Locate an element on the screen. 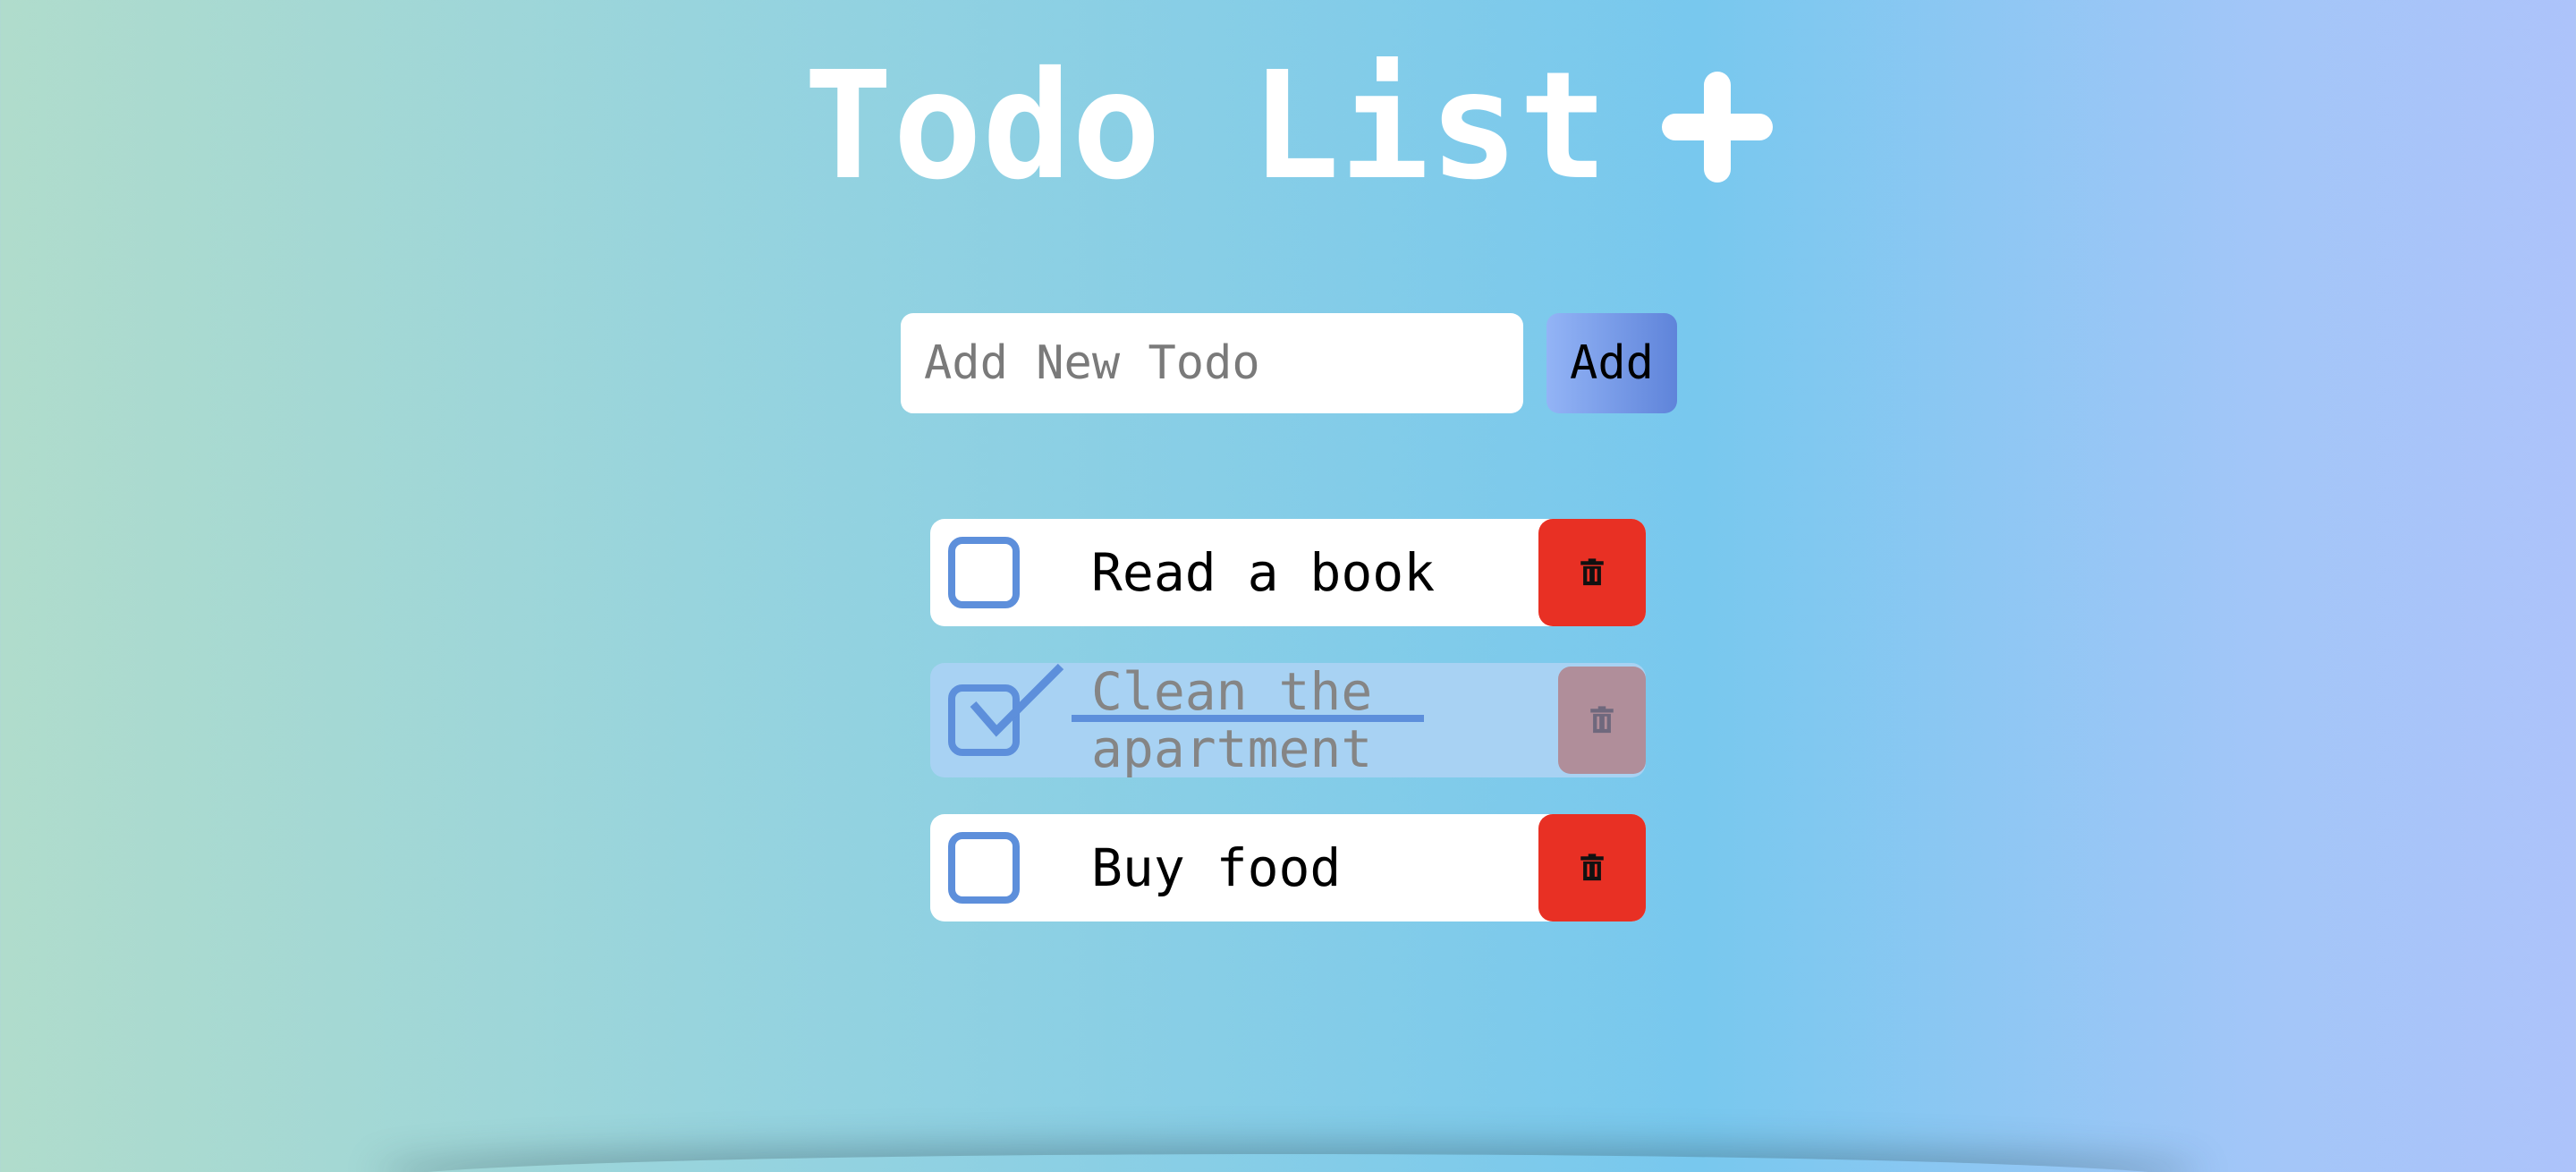  todo-text: Buy food is located at coordinates (1216, 868).